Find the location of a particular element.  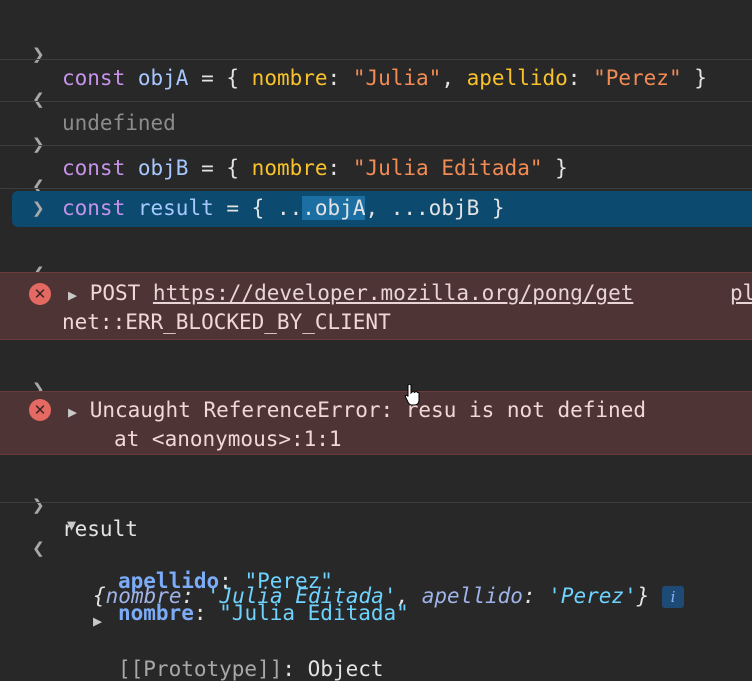

text-selection: .objA is located at coordinates (334, 208).